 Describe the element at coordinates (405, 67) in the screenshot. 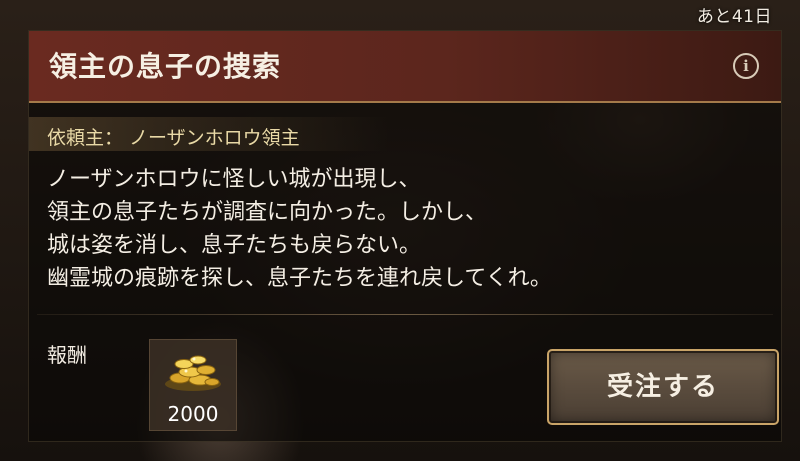

I see `quest-title-bar: 領主の息子の捜索 i` at that location.